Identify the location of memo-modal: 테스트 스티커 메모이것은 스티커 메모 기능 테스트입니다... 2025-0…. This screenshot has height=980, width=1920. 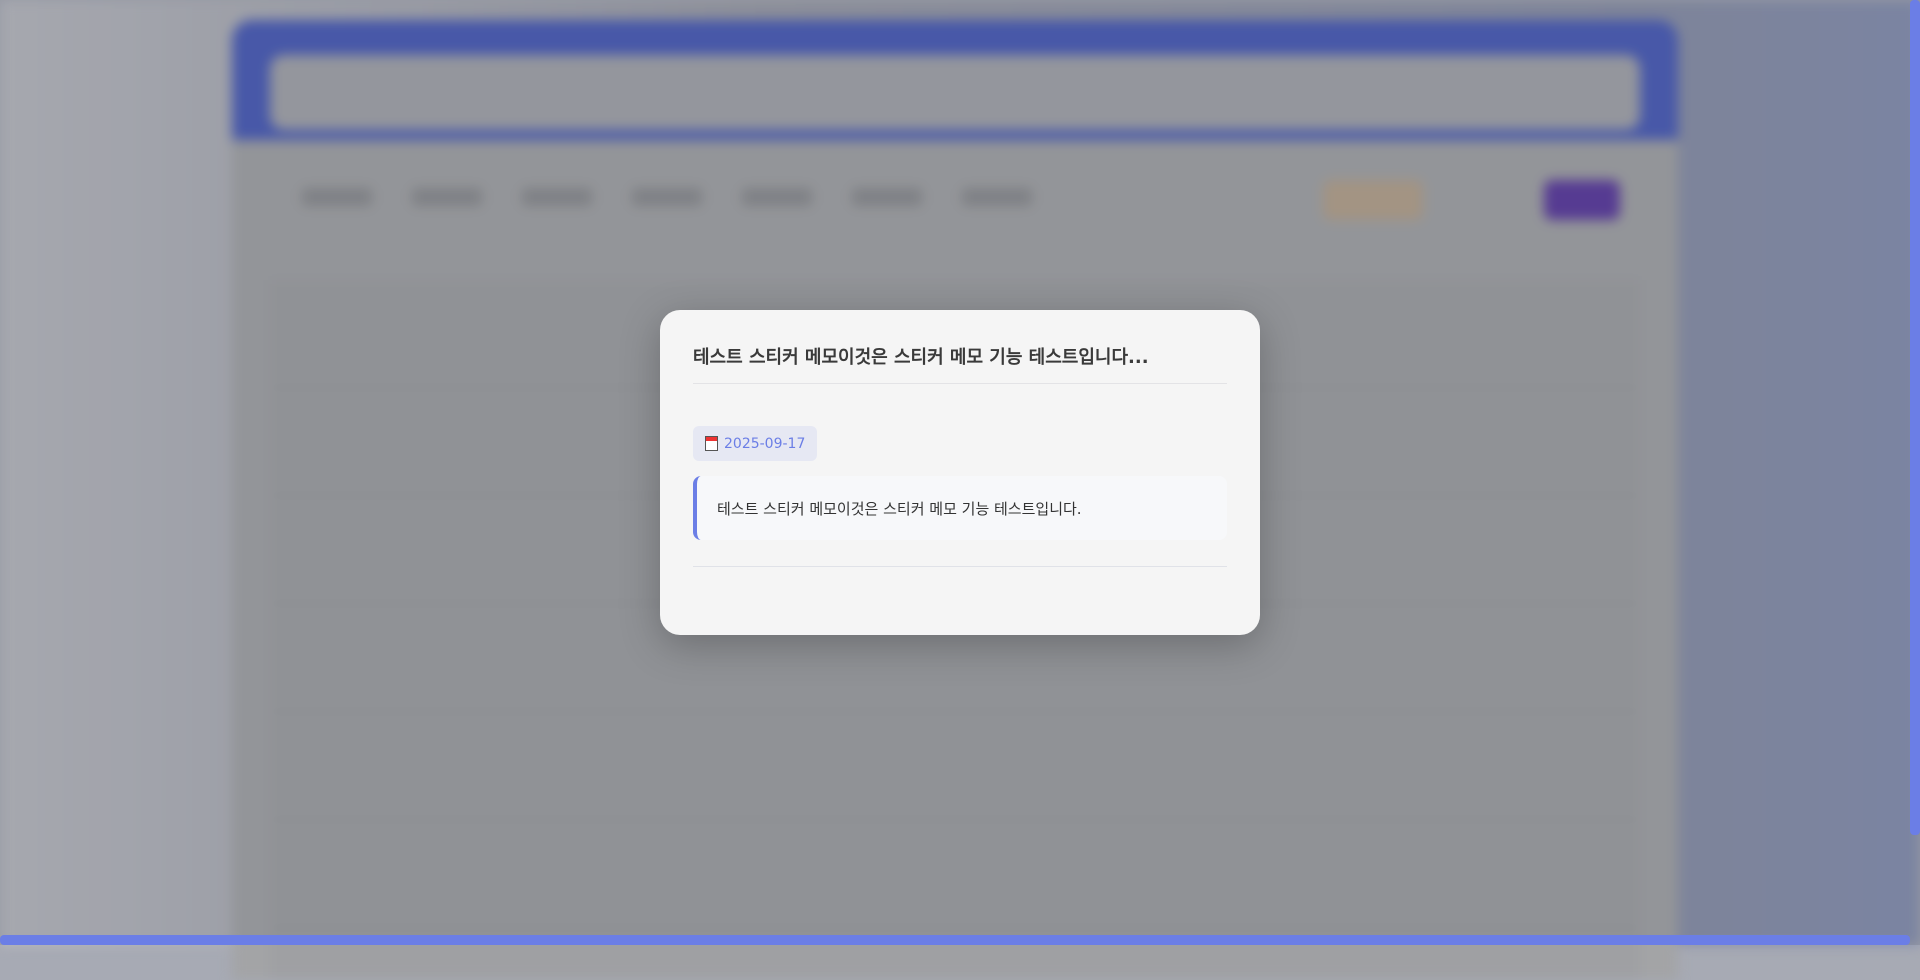
(960, 472).